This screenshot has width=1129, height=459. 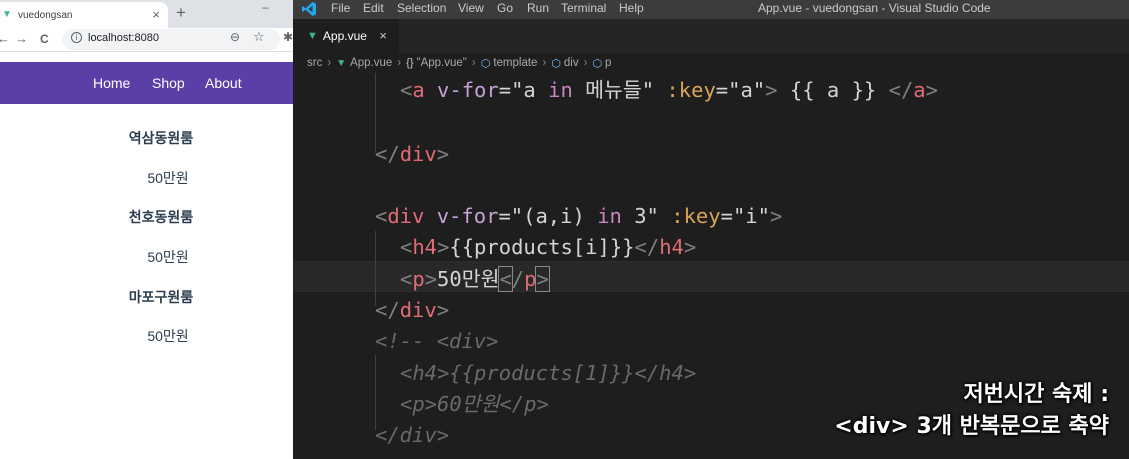 I want to click on breadcrumb-src: src, so click(x=314, y=63).